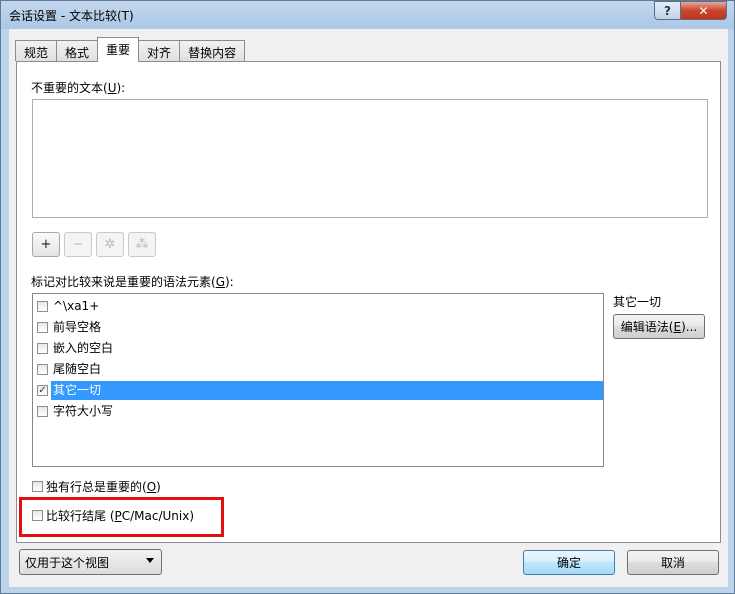 The image size is (735, 594). I want to click on list-item: ^\xa1+, so click(318, 306).